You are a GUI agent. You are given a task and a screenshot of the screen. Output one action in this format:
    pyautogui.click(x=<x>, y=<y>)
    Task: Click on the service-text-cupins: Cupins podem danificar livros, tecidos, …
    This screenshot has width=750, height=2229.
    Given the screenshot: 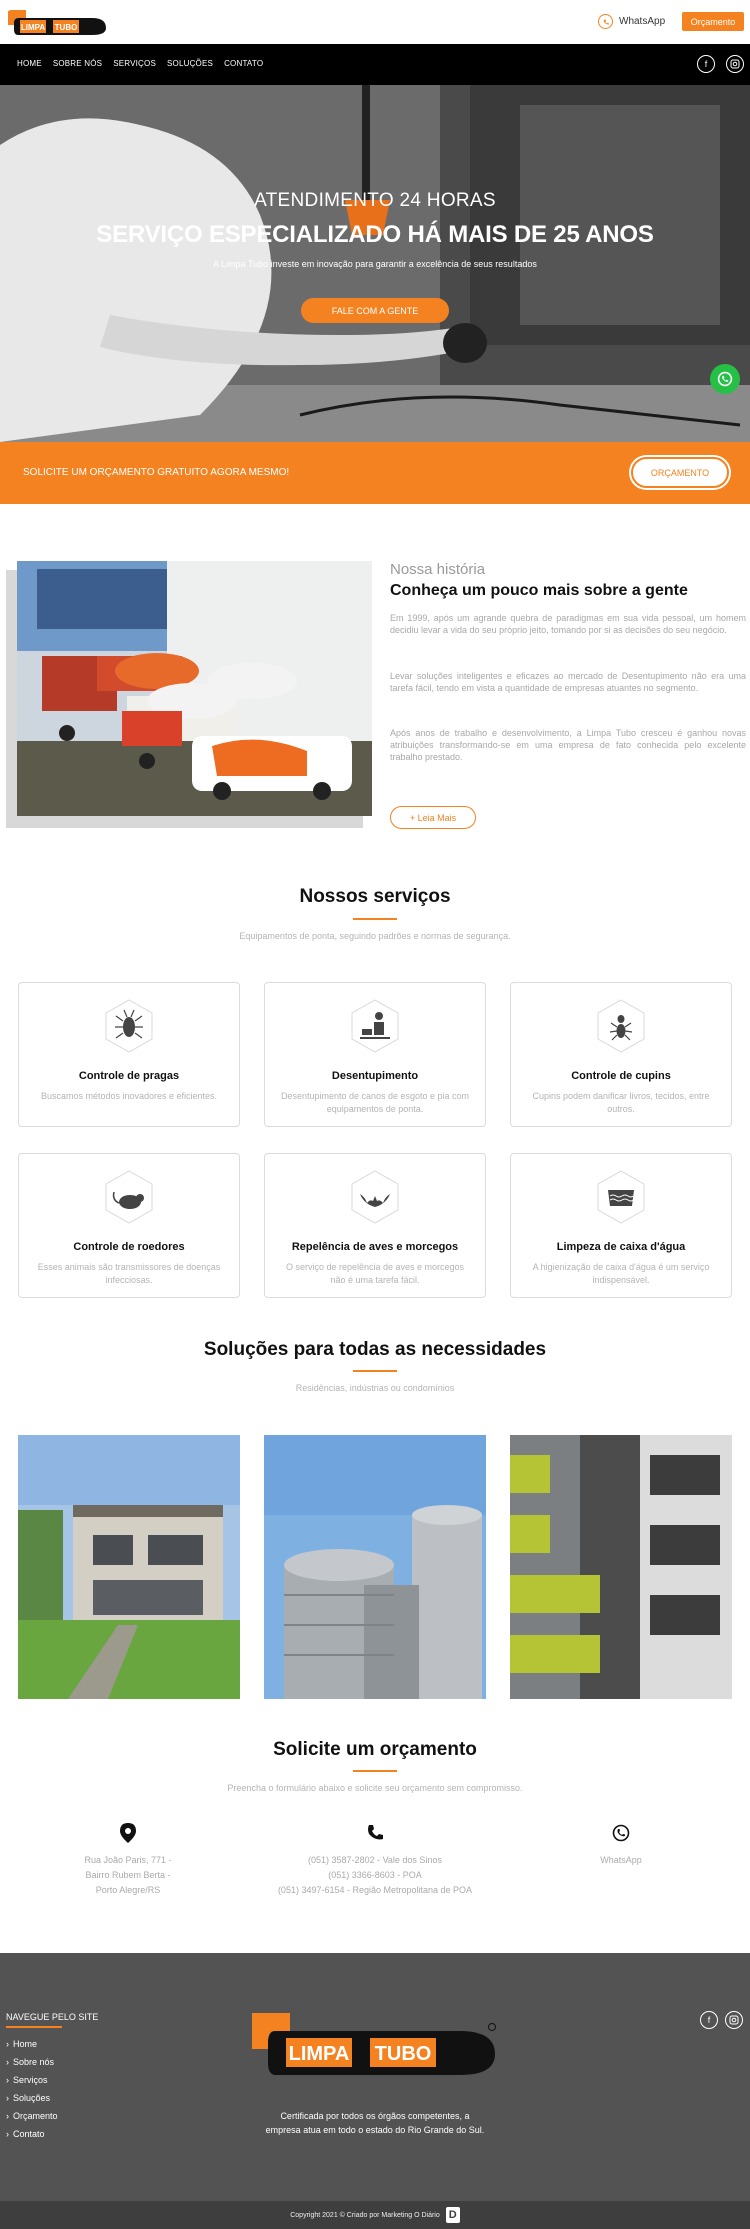 What is the action you would take?
    pyautogui.click(x=621, y=1102)
    